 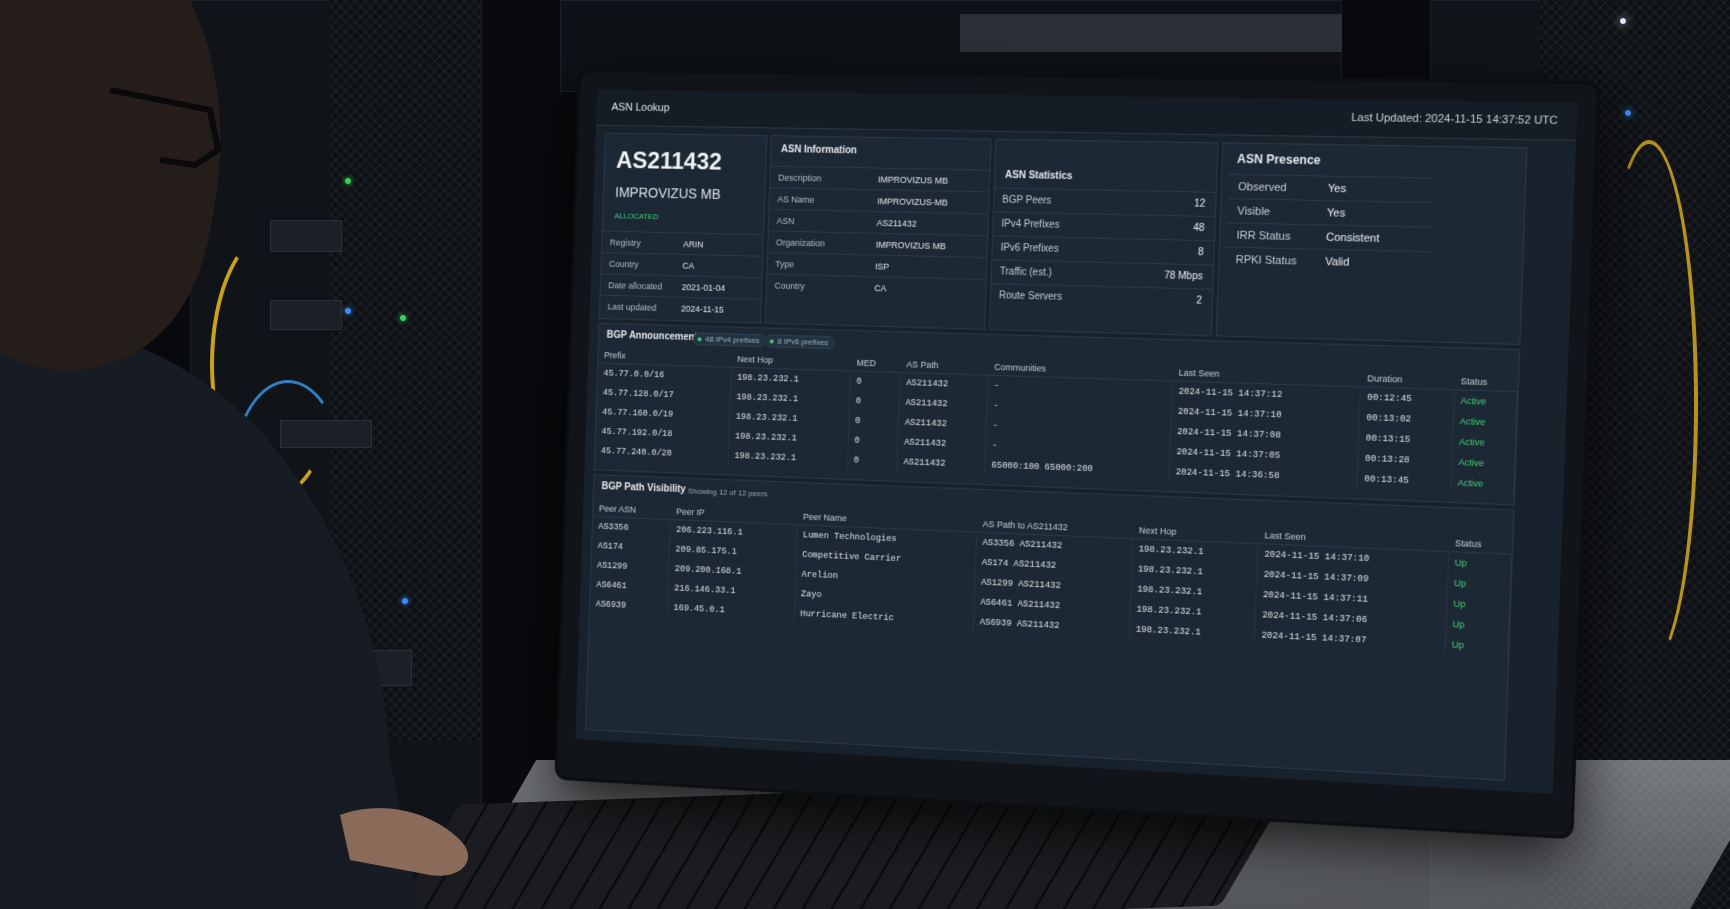 I want to click on stat-value: 8, so click(x=1200, y=253).